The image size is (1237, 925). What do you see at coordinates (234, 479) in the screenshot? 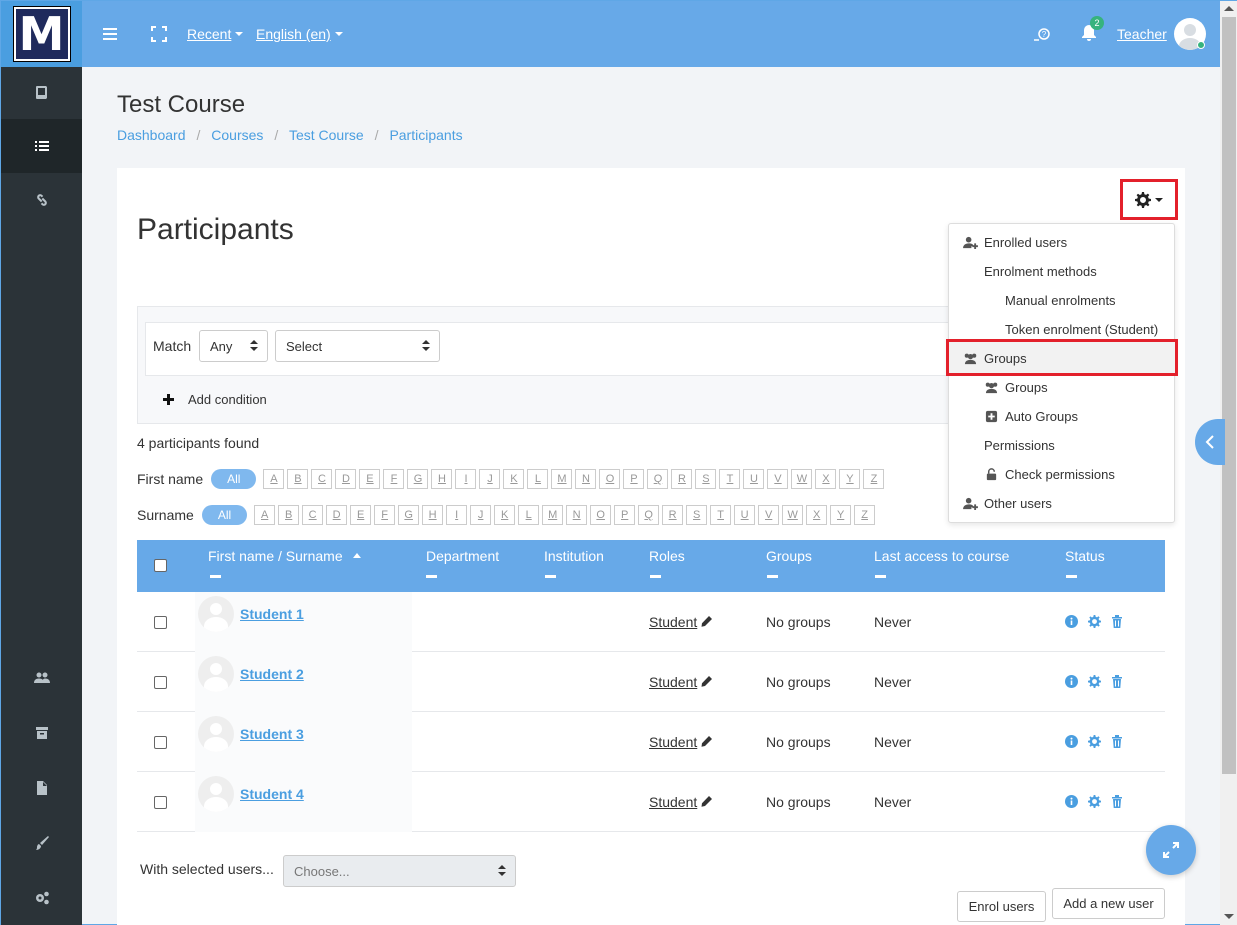
I see `firstname-all-button: All` at bounding box center [234, 479].